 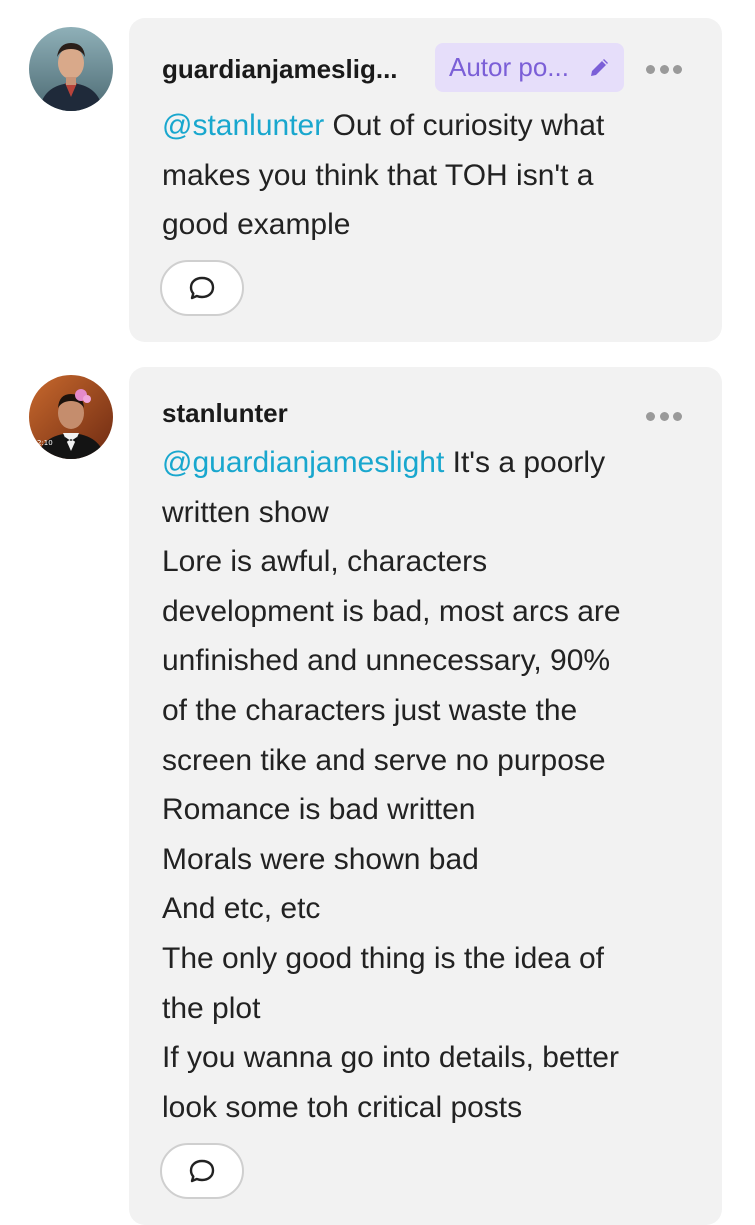 What do you see at coordinates (391, 611) in the screenshot?
I see `comment-line: development is bad, most arcs are` at bounding box center [391, 611].